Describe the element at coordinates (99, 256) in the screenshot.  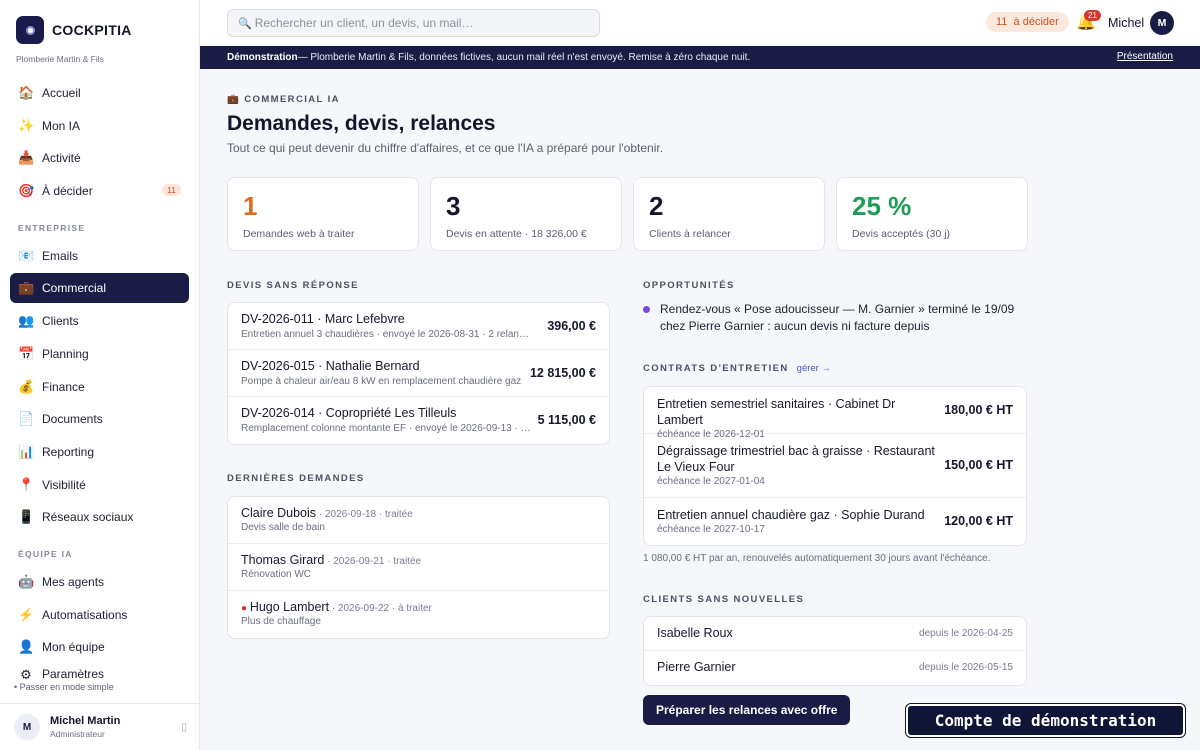
I see `sidebar-item-emails: 📧 Emails` at that location.